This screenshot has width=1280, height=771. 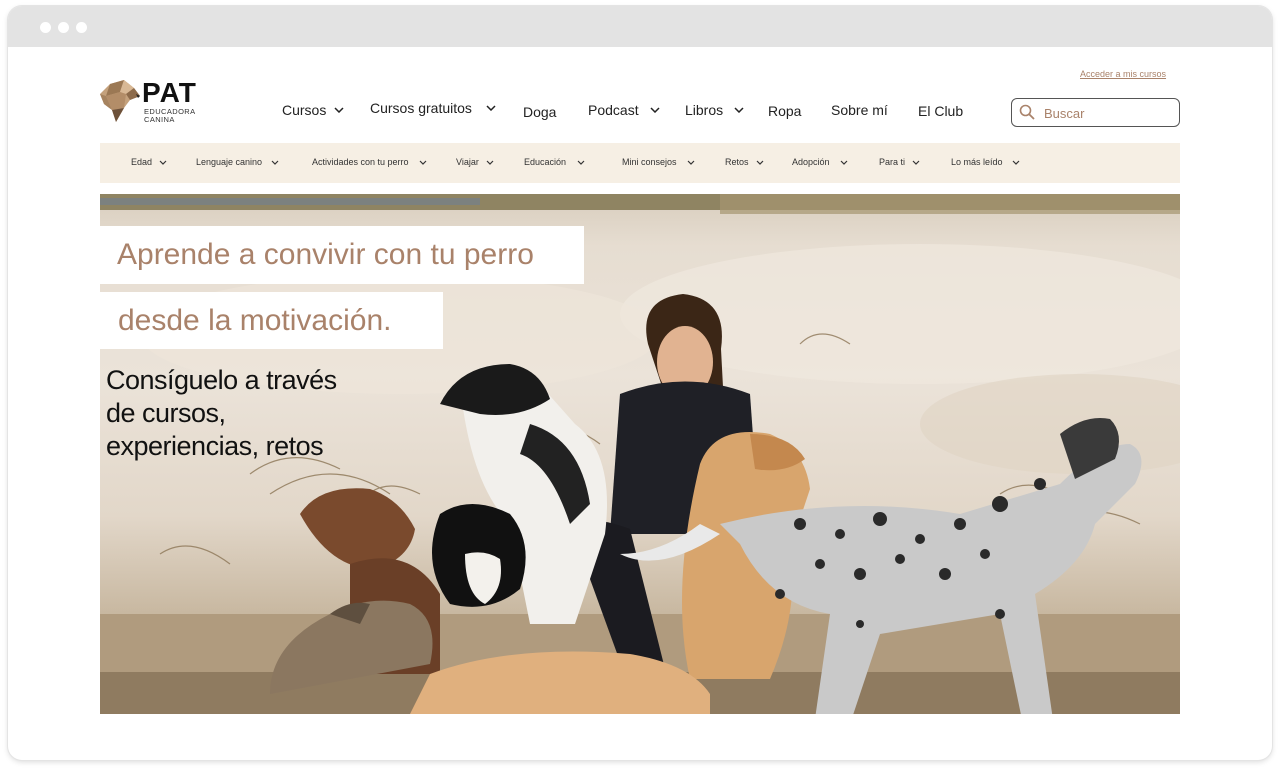 I want to click on subnav-item-mini-consejos: Mini consejos, so click(x=658, y=162).